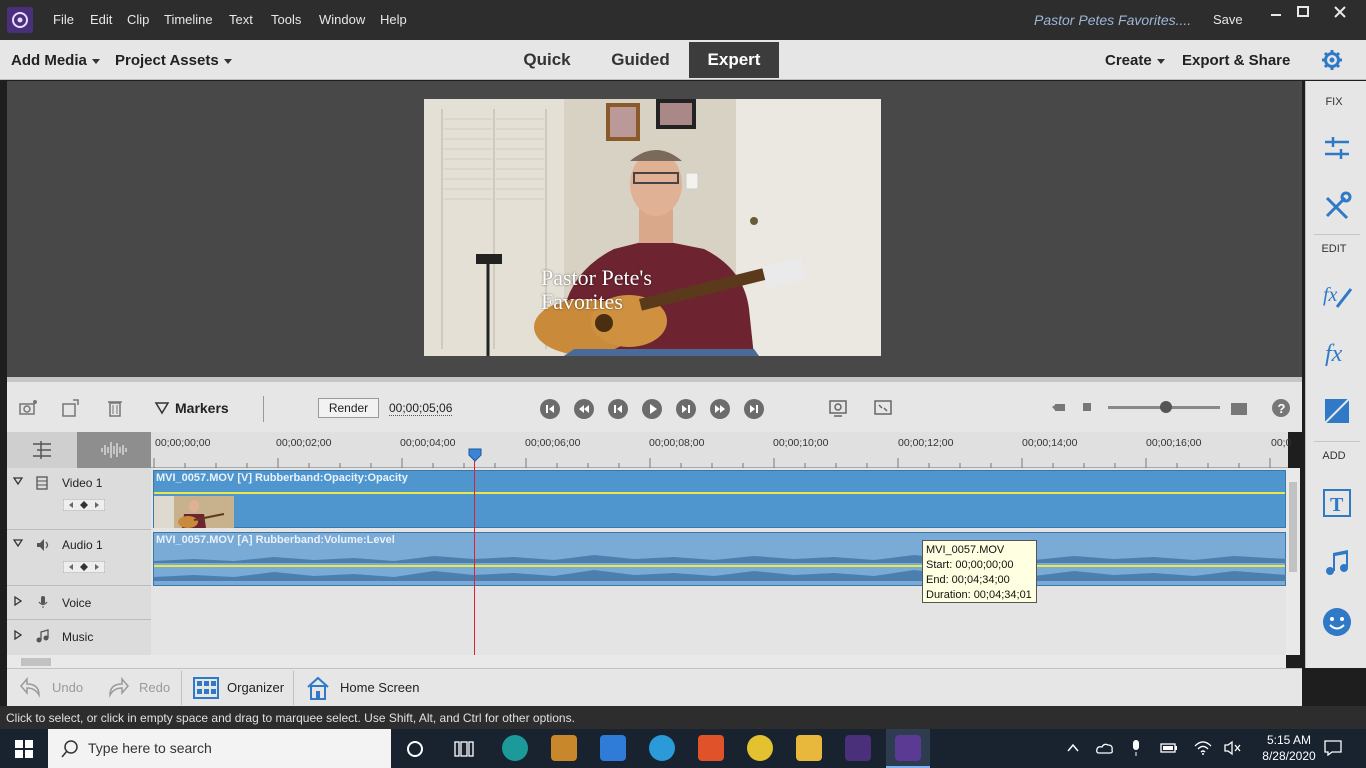 The width and height of the screenshot is (1366, 768). What do you see at coordinates (547, 60) in the screenshot?
I see `tab-quick: Quick` at bounding box center [547, 60].